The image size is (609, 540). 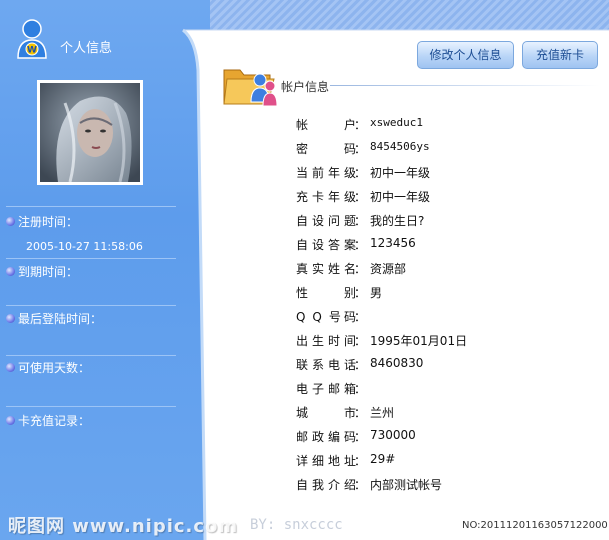 What do you see at coordinates (388, 269) in the screenshot?
I see `info-value: 资源部` at bounding box center [388, 269].